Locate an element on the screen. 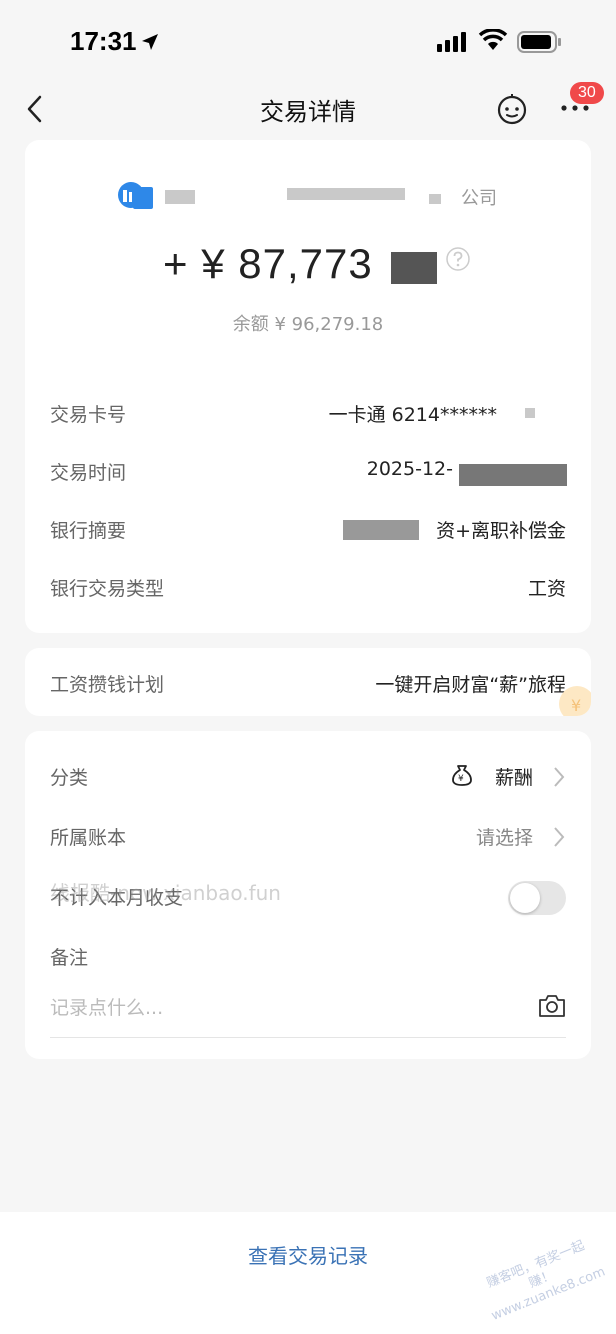  exclude-toggle is located at coordinates (537, 898).